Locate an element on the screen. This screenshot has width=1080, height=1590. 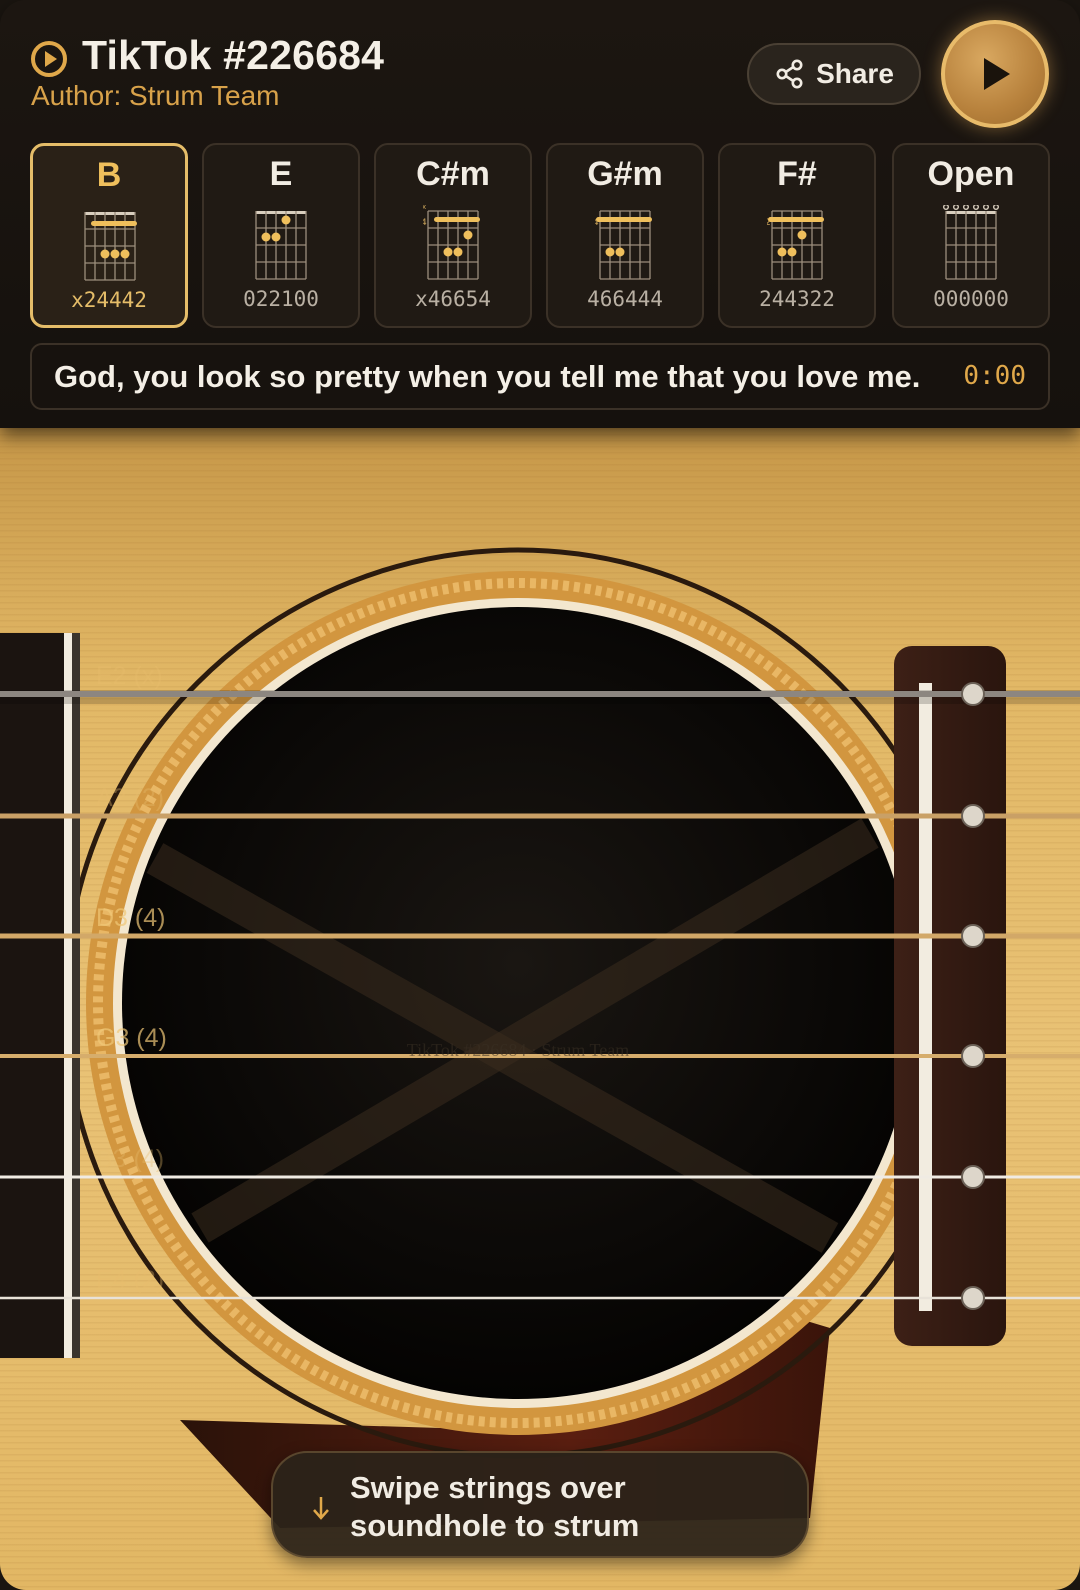
chord-card-f-sharp: F# 2 244322 is located at coordinates (797, 235).